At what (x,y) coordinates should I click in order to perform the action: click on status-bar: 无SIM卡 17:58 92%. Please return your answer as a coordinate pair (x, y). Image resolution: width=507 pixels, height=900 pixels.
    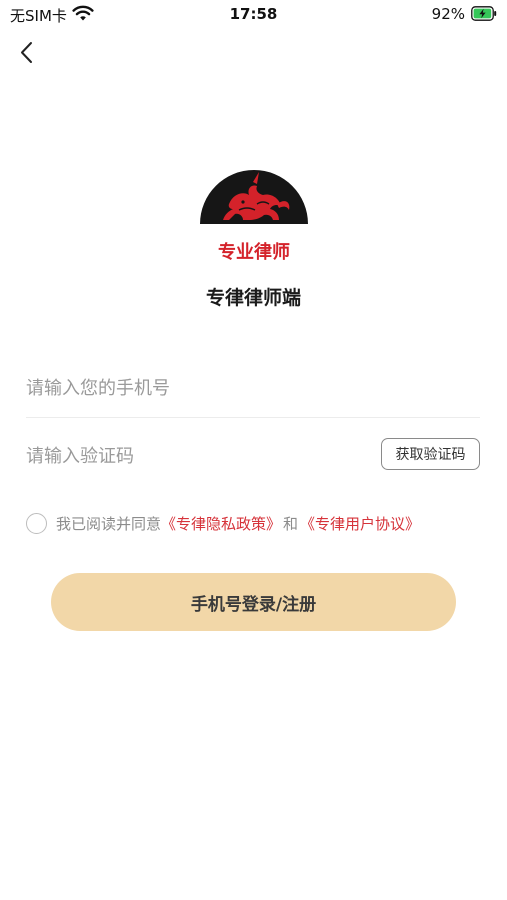
    Looking at the image, I should click on (253, 15).